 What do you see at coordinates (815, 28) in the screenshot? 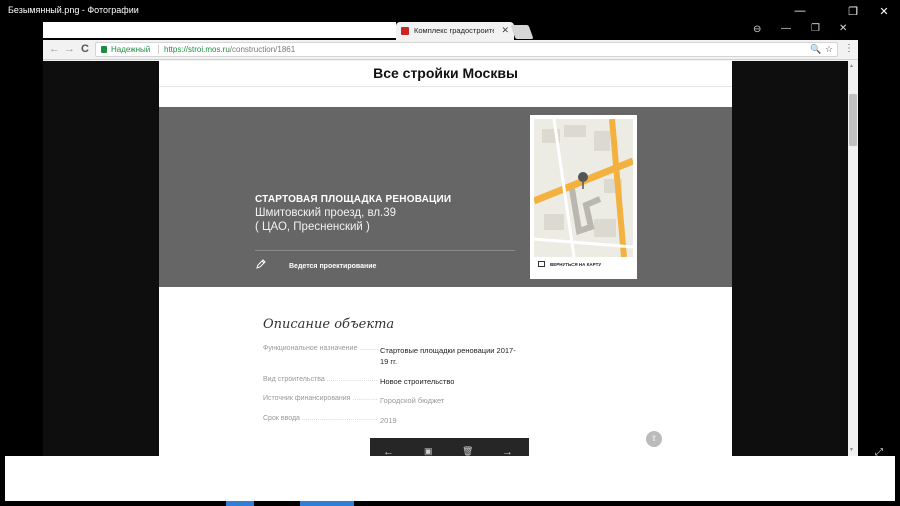
I see `browser-maximize-button: ❐` at bounding box center [815, 28].